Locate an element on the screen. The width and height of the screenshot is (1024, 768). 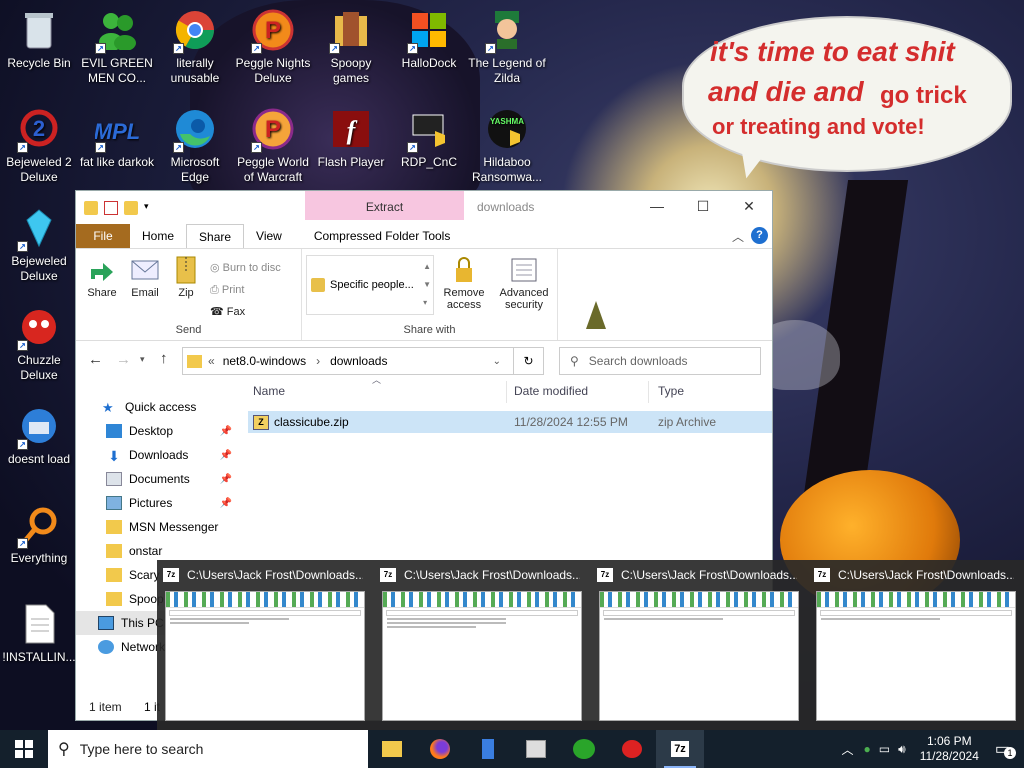
print-button: ⎙ Print is located at coordinates (245, 290).